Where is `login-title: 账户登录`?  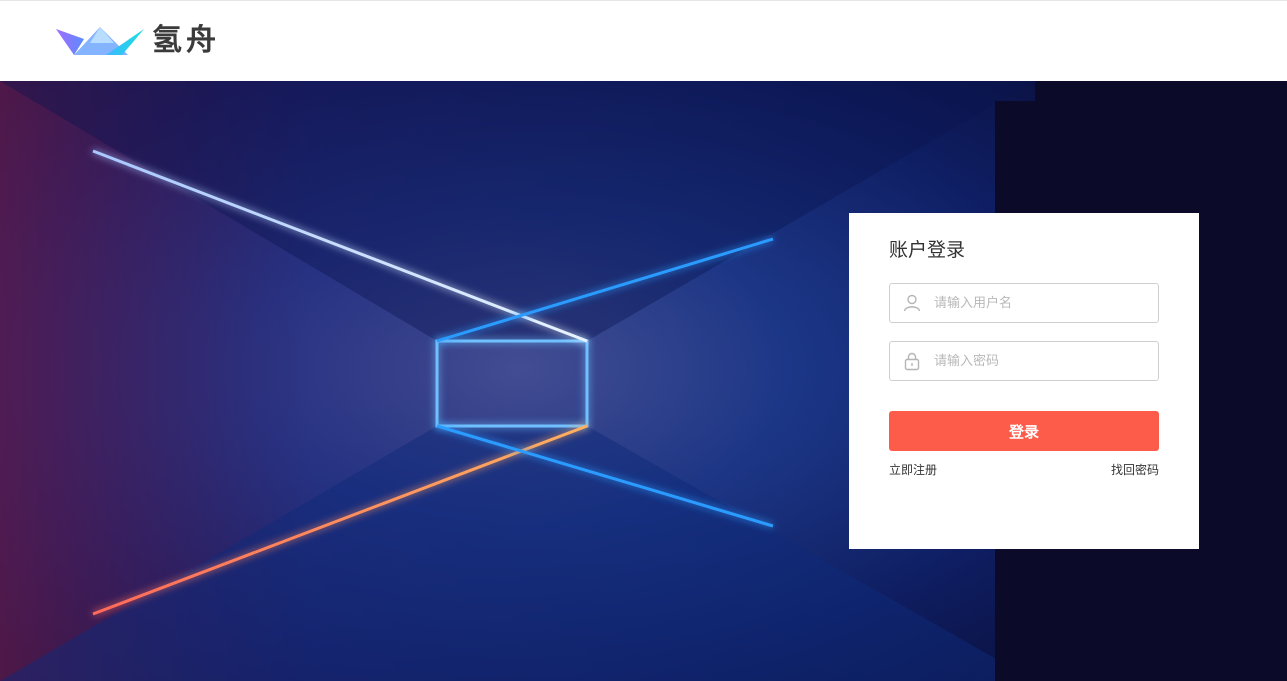
login-title: 账户登录 is located at coordinates (927, 250).